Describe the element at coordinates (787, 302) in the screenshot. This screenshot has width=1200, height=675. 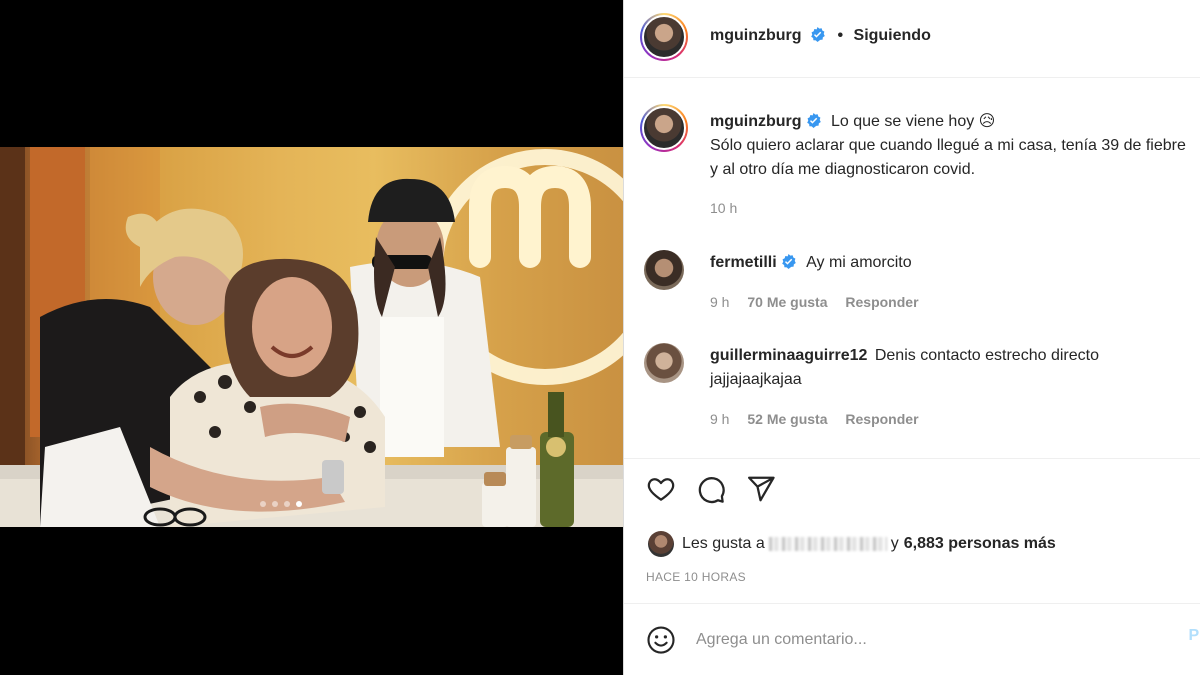
I see `comment-likes: 70 Me gusta` at that location.